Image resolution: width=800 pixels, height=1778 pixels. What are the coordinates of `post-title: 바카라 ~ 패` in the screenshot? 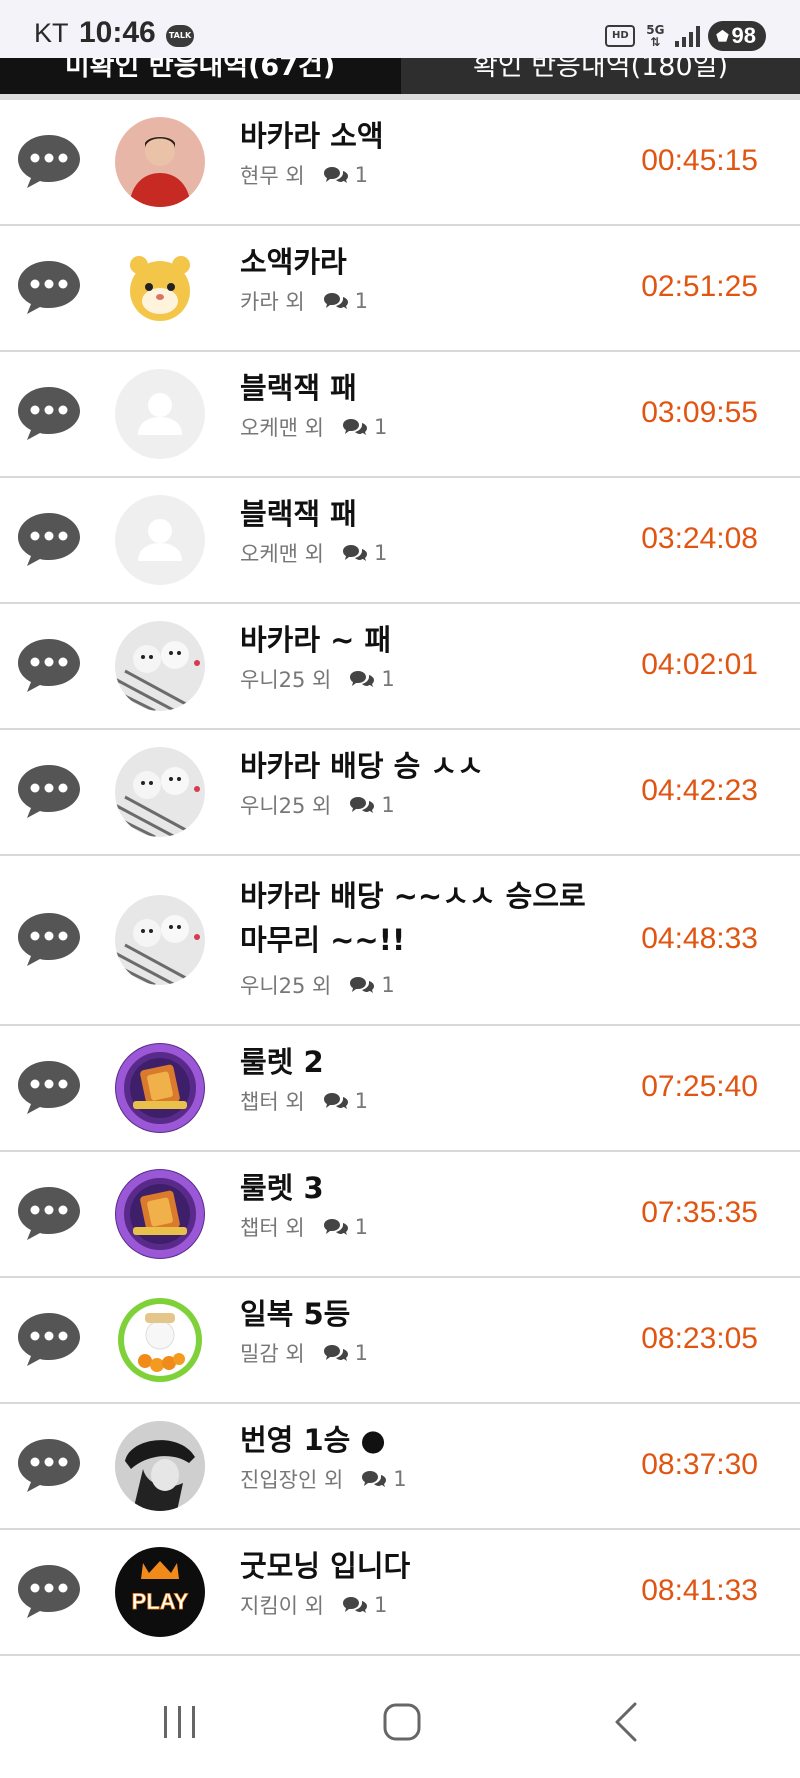 It's located at (316, 640).